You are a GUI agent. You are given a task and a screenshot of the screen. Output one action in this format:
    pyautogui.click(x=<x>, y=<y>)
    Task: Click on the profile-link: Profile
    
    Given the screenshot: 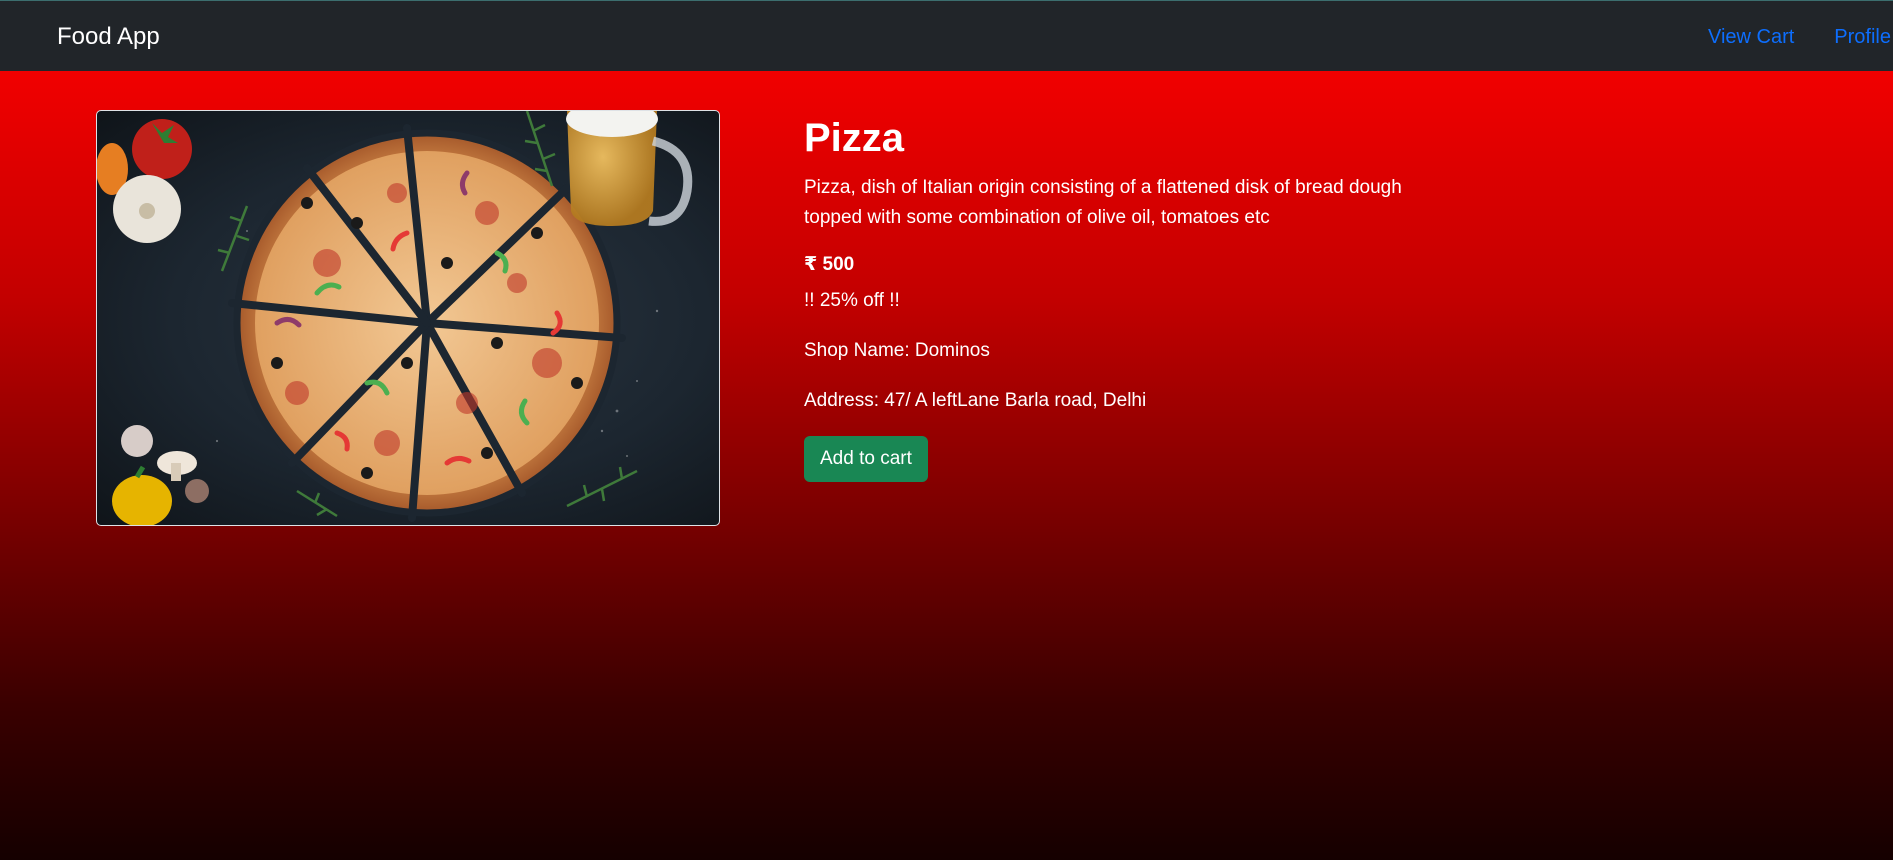 What is the action you would take?
    pyautogui.click(x=1862, y=37)
    